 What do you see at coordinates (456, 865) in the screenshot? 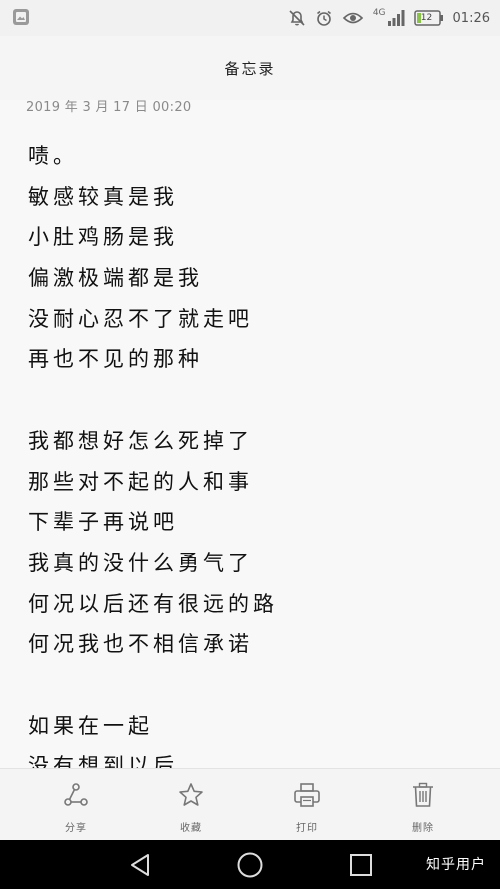
I see `watermark: 知乎用户` at bounding box center [456, 865].